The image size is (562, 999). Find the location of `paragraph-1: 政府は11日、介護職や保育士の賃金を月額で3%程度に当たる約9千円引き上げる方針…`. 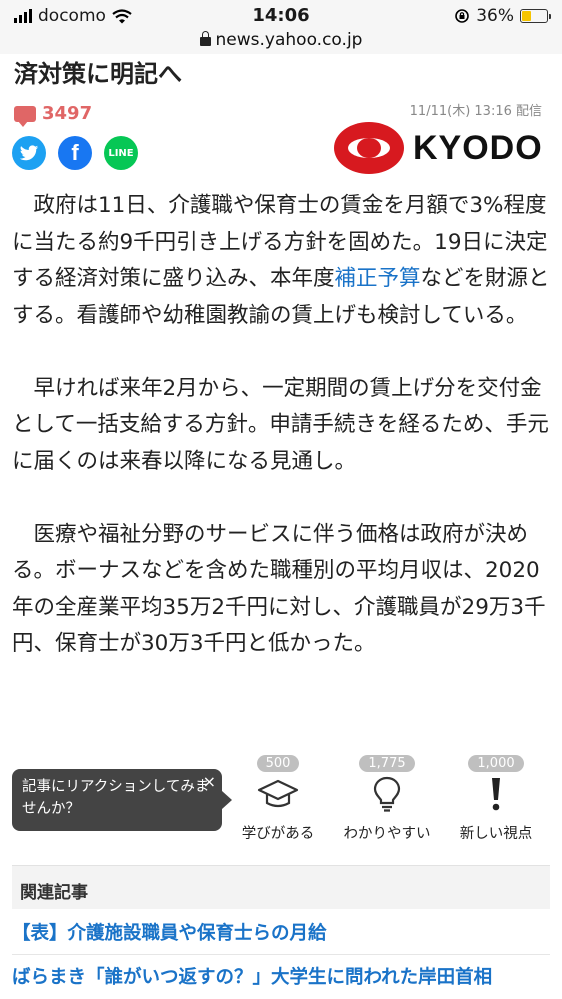

paragraph-1: 政府は11日、介護職や保育士の賃金を月額で3%程度に当たる約9千円引き上げる方針… is located at coordinates (281, 260).